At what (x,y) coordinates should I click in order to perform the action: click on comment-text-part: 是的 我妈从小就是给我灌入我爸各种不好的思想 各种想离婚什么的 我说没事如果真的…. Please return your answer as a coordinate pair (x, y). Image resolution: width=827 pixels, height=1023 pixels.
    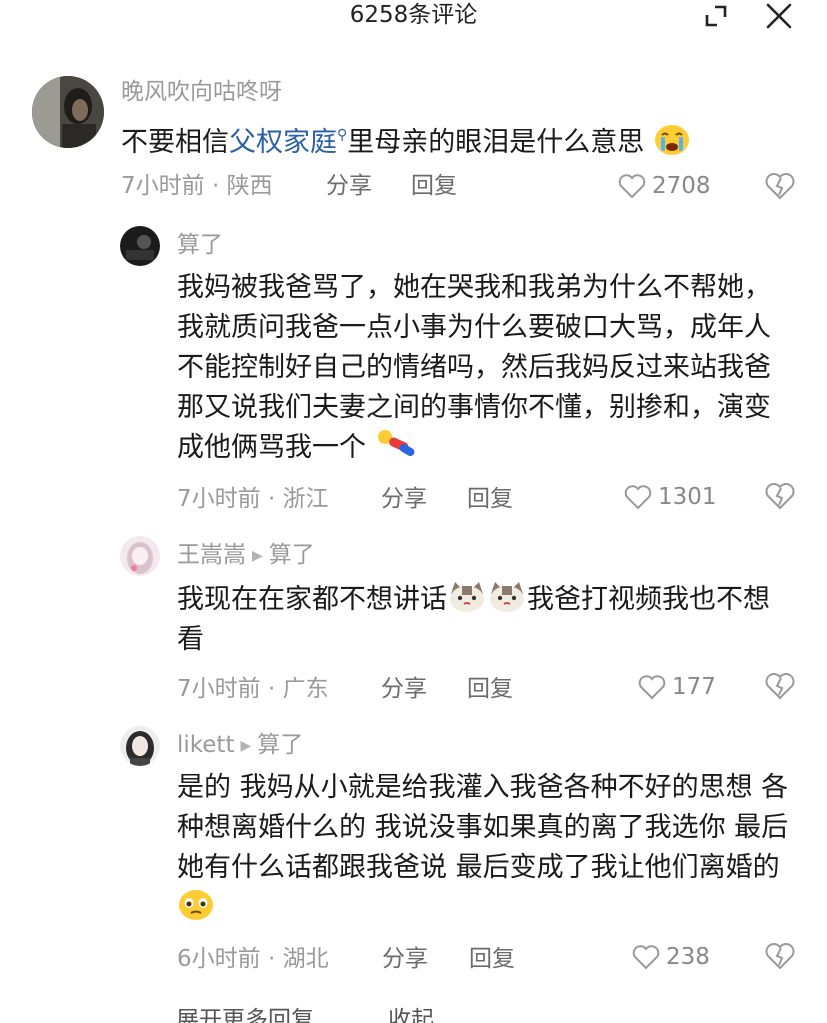
    Looking at the image, I should click on (483, 827).